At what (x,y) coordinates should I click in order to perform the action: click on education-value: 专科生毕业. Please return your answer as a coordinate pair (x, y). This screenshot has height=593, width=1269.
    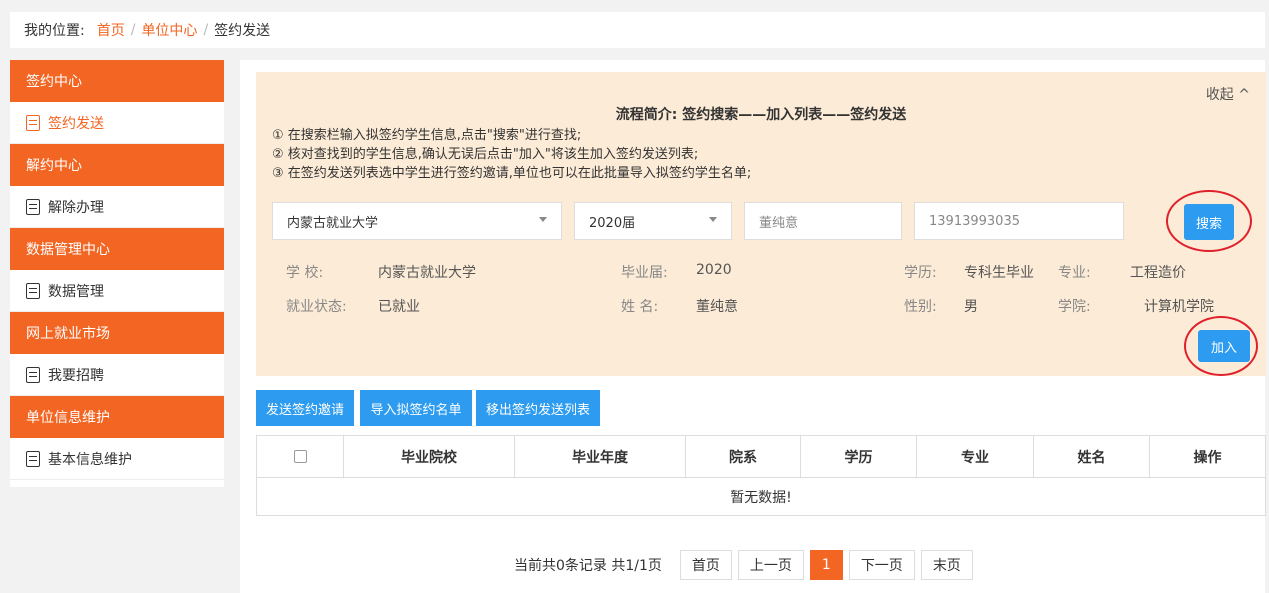
    Looking at the image, I should click on (999, 273).